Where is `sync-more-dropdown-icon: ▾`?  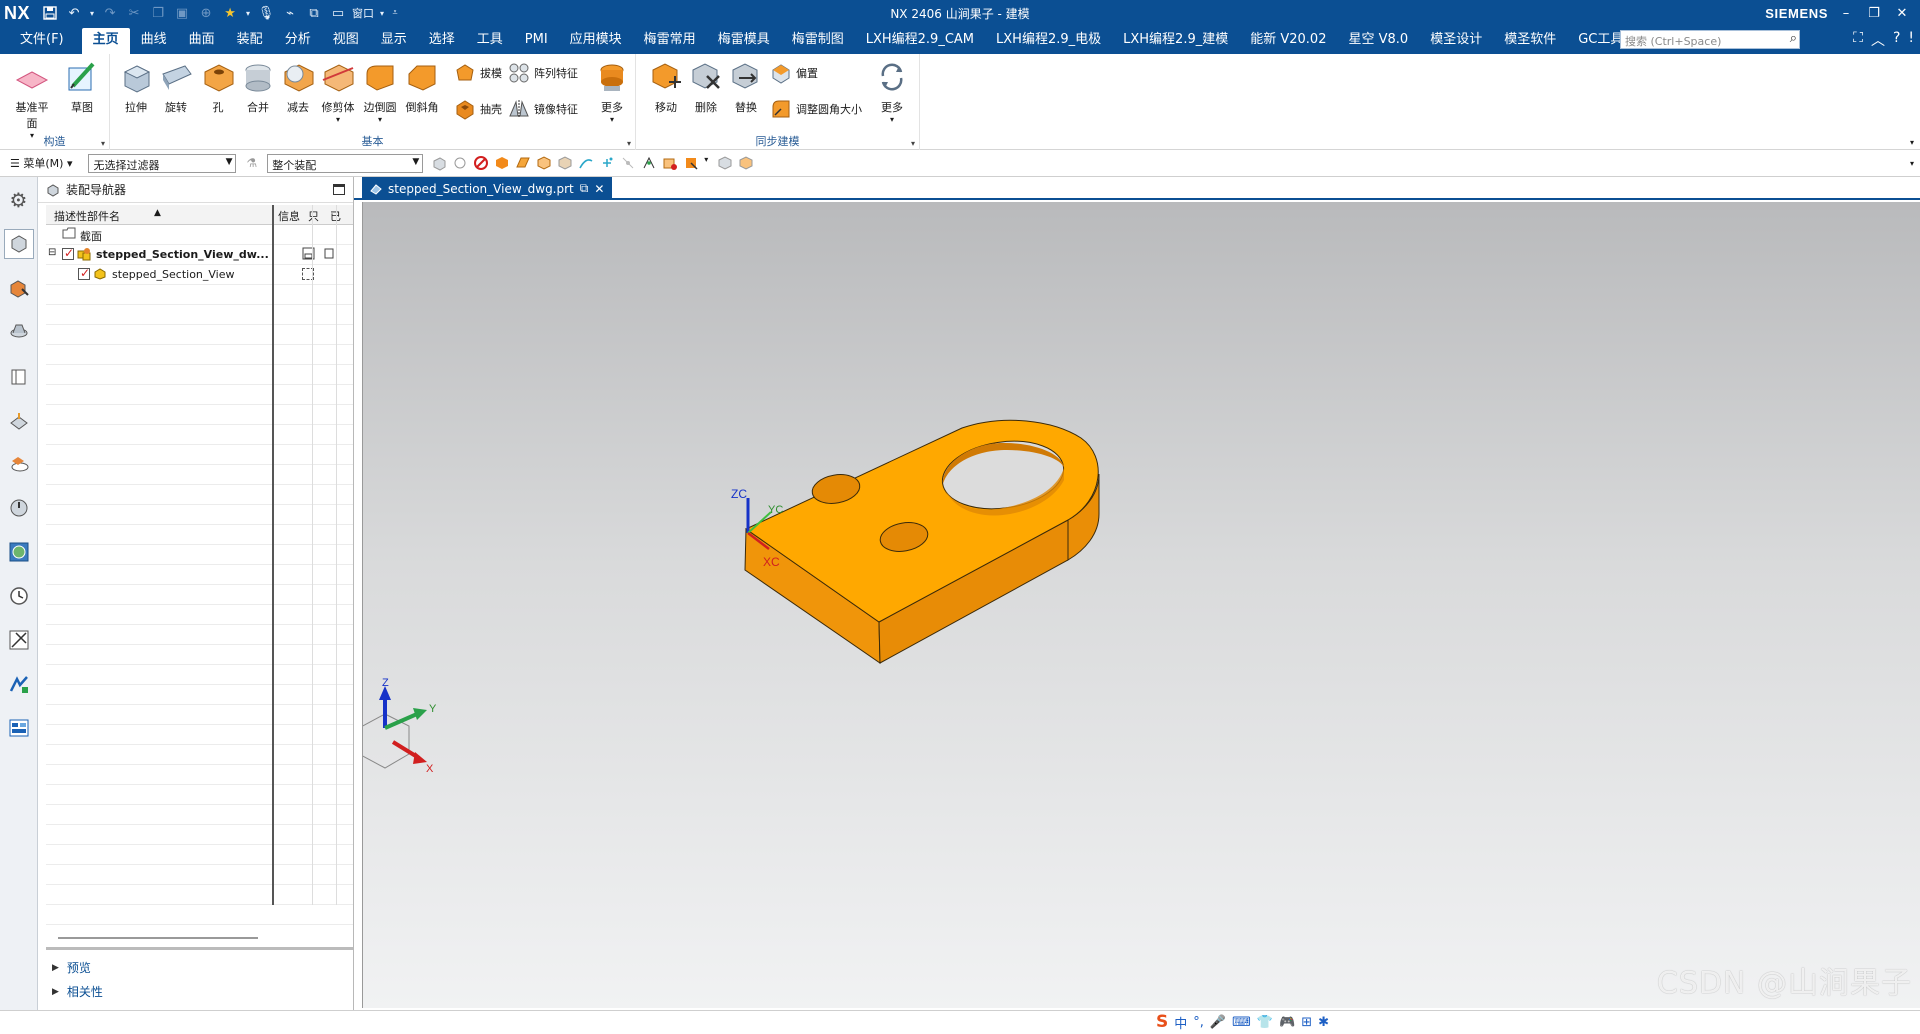
sync-more-dropdown-icon: ▾ is located at coordinates (892, 119).